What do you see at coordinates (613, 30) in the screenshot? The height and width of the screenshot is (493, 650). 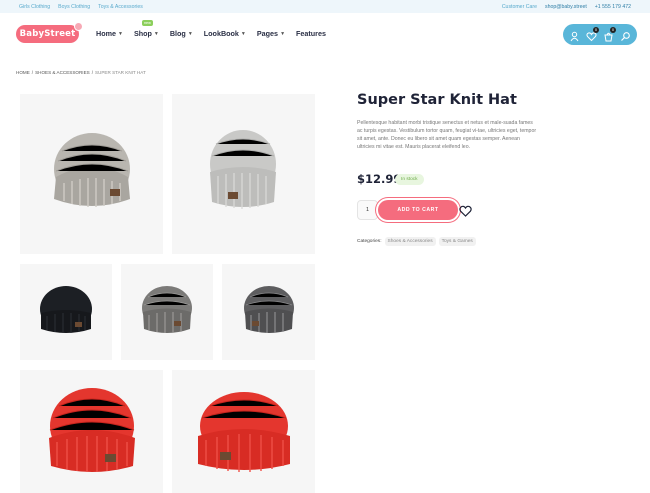 I see `cart-count: 0` at bounding box center [613, 30].